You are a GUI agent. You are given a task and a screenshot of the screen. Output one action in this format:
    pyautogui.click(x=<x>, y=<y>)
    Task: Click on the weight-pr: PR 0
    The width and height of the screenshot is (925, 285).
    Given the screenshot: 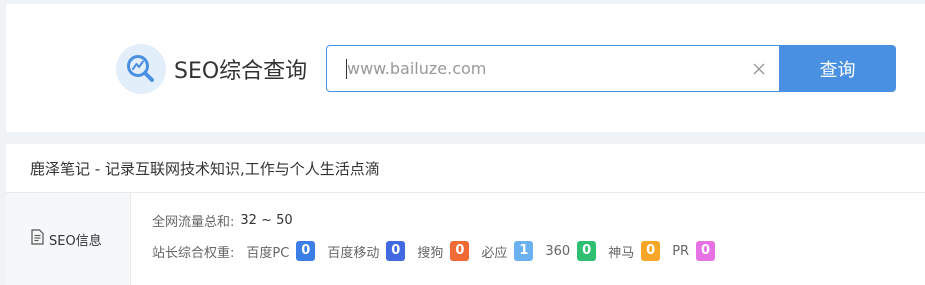 What is the action you would take?
    pyautogui.click(x=694, y=251)
    